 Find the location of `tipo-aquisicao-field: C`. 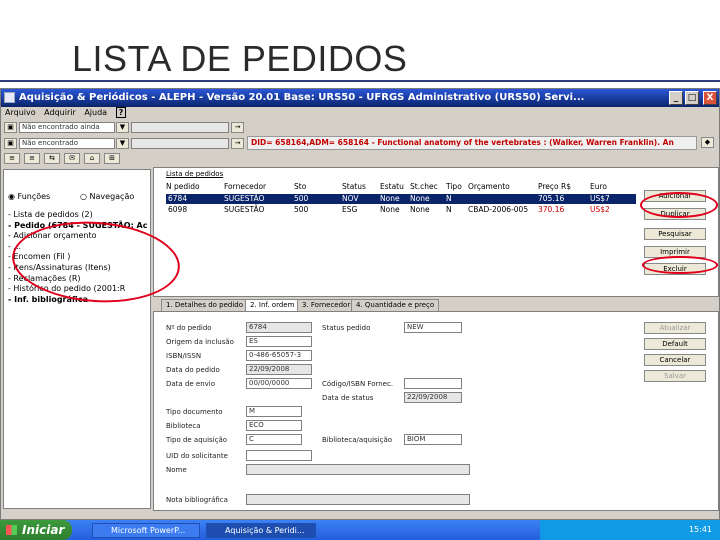

tipo-aquisicao-field: C is located at coordinates (274, 439).